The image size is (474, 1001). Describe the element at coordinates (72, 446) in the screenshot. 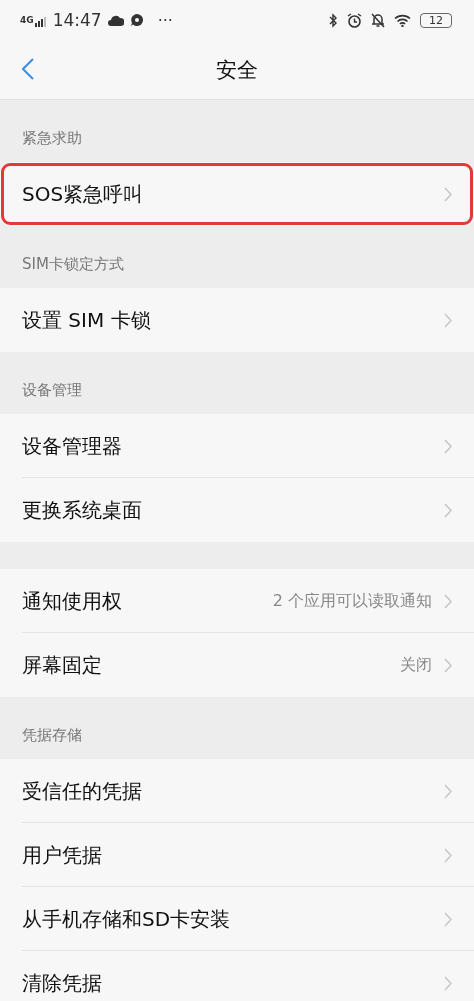

I see `row-label: 设备管理器` at that location.